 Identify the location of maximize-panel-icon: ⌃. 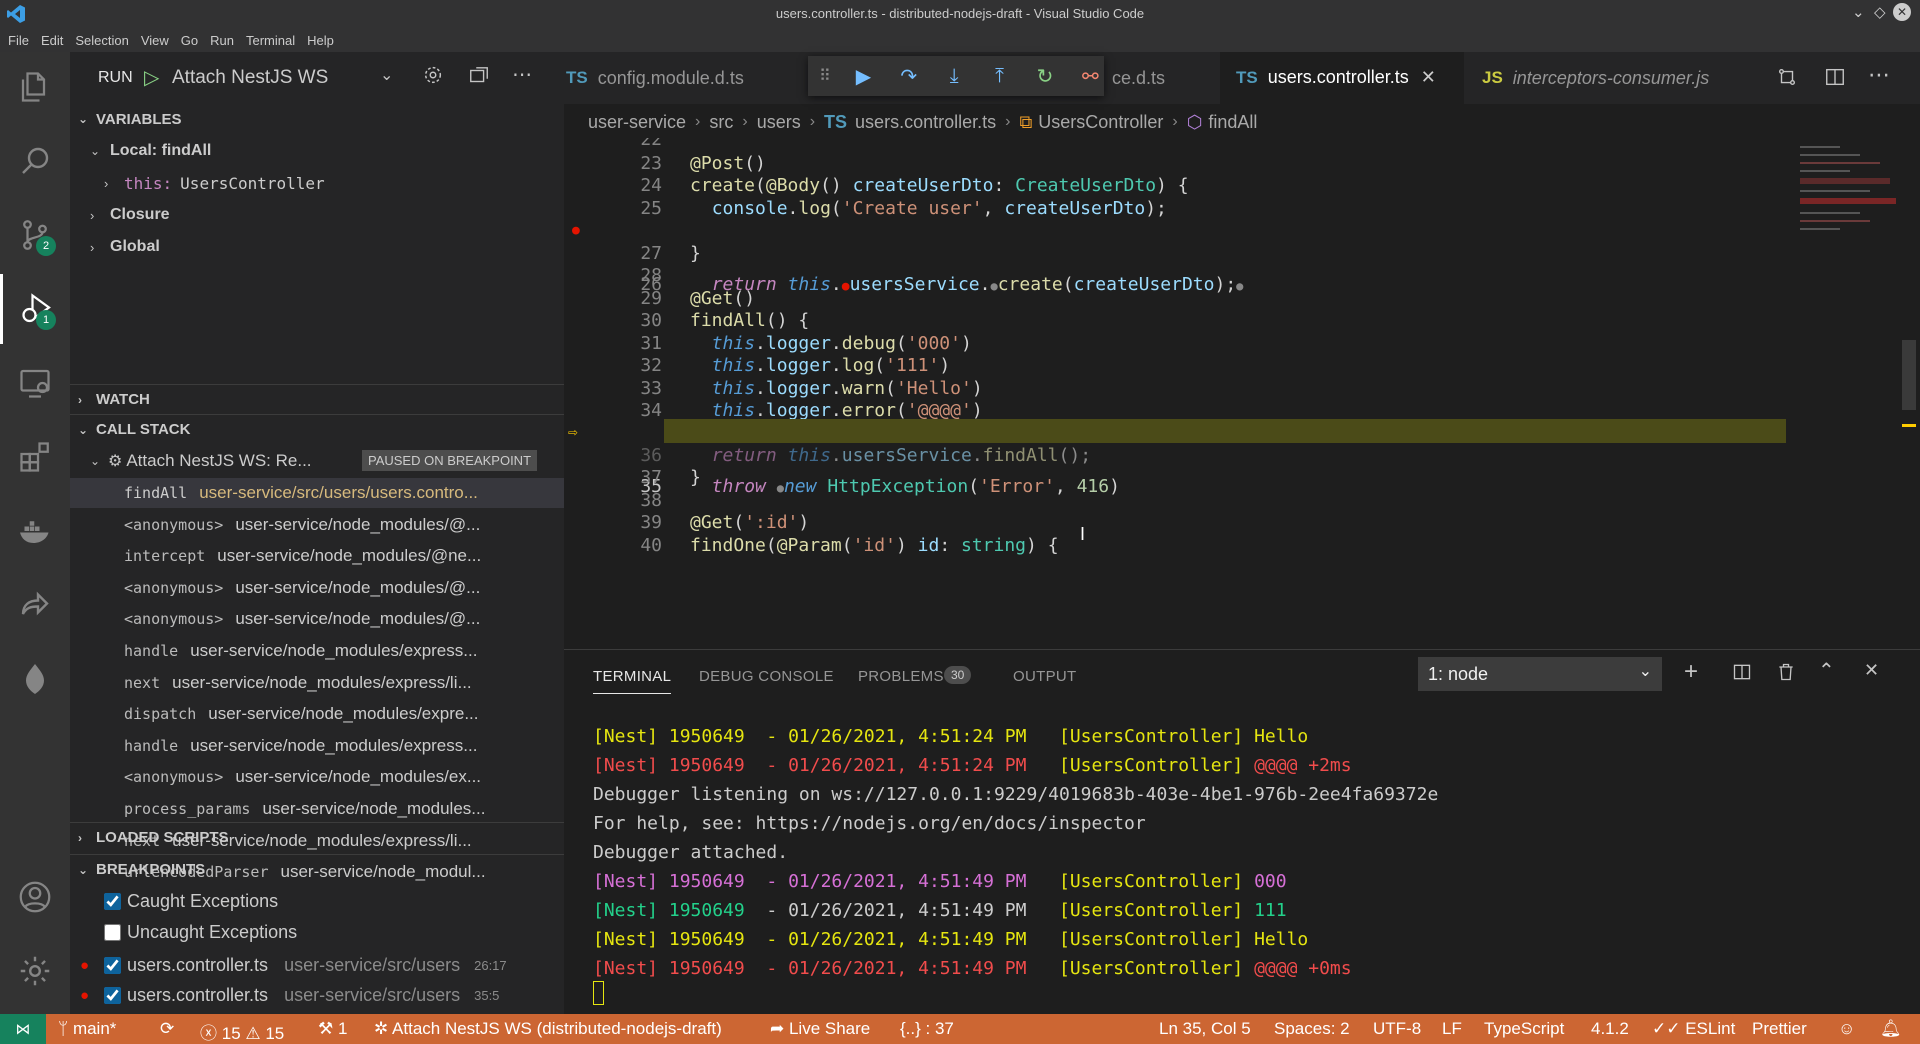
(1826, 670).